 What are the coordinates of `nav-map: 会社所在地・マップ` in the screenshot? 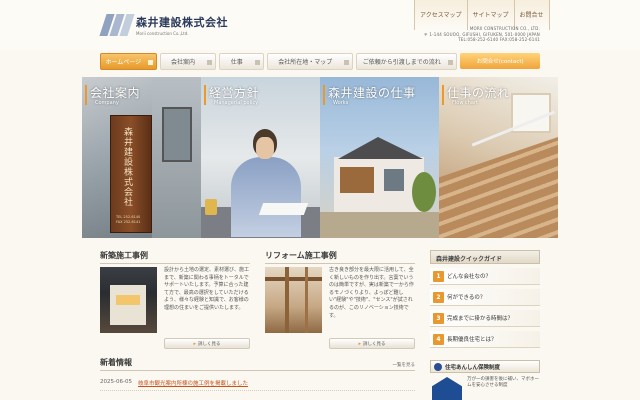 It's located at (310, 61).